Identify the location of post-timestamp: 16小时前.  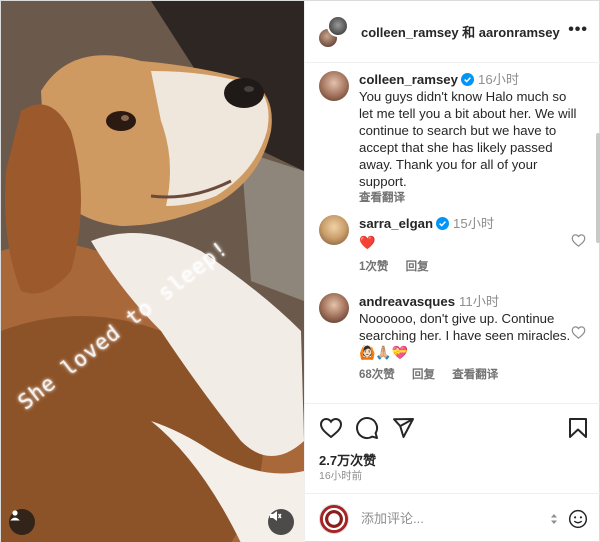
(340, 475).